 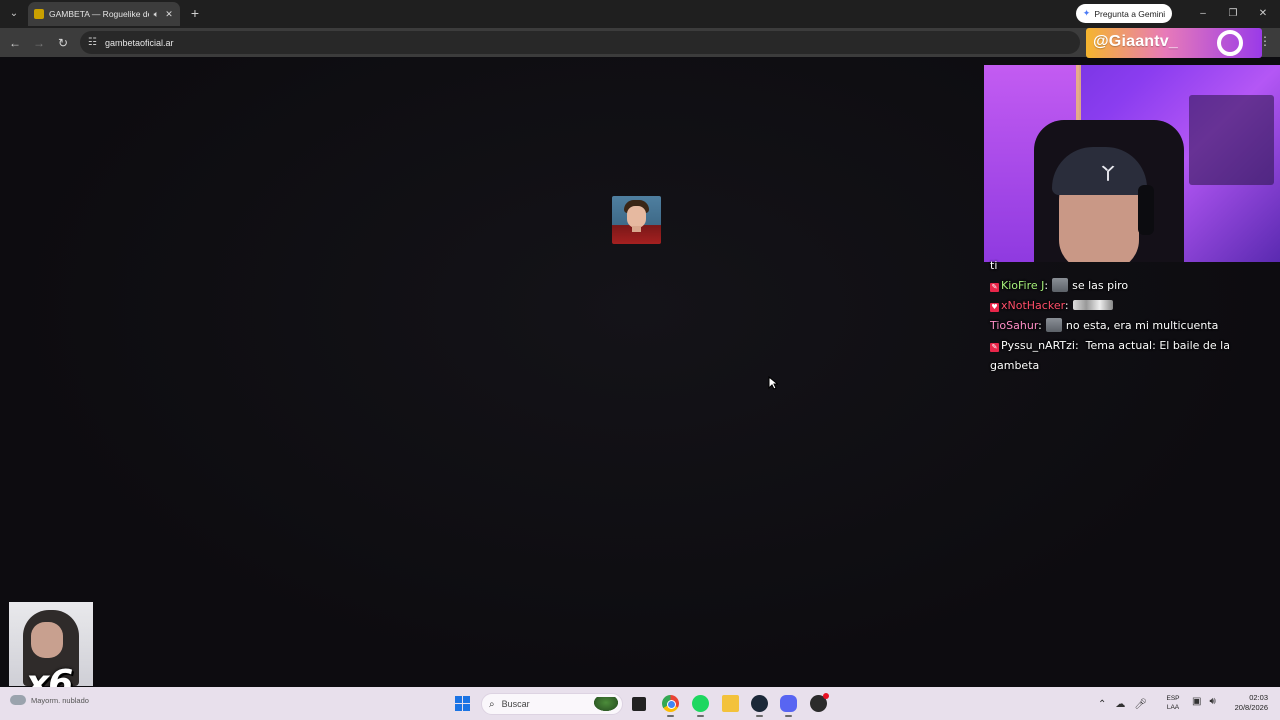 I want to click on clock-date: 20/8/2026, so click(x=1251, y=707).